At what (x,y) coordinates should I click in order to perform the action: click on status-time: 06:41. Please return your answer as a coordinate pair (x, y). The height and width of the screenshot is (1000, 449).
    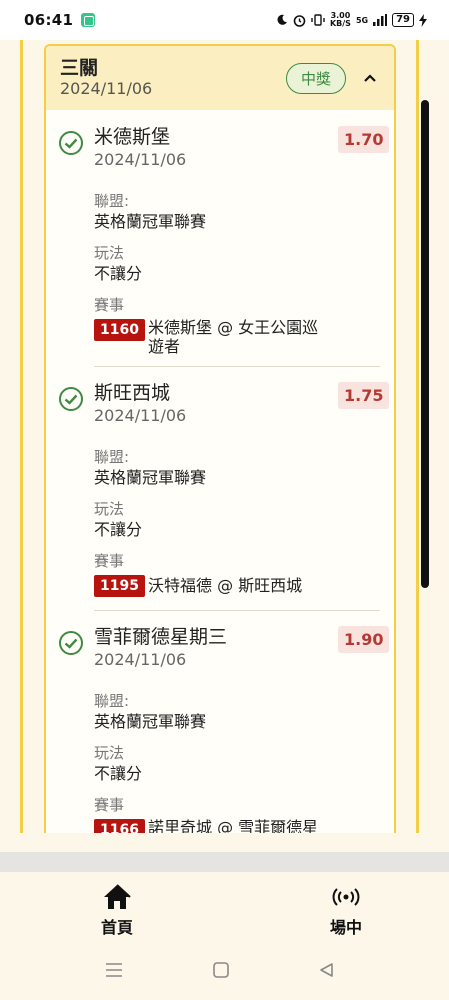
    Looking at the image, I should click on (49, 20).